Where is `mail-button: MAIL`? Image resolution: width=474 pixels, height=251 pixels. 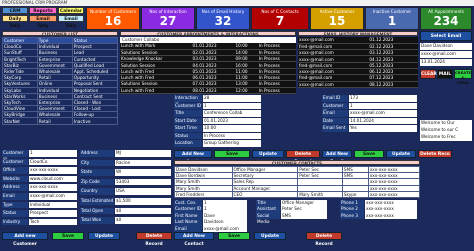 mail-button: MAIL is located at coordinates (445, 74).